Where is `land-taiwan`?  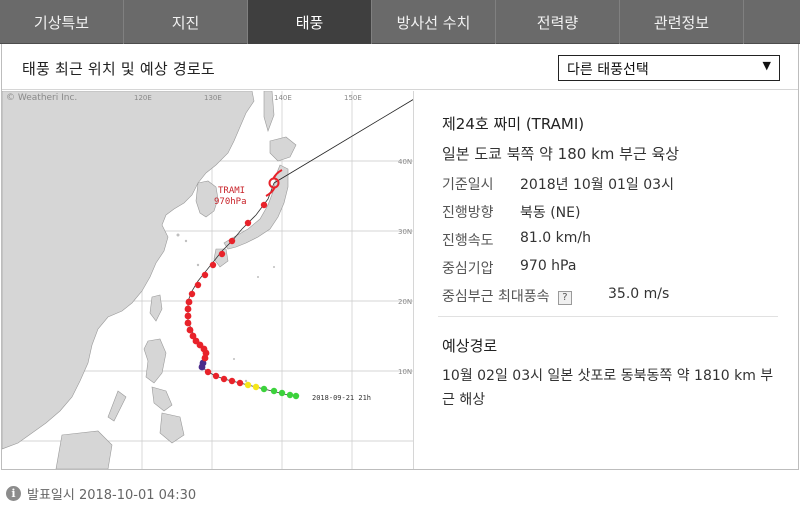
land-taiwan is located at coordinates (156, 308).